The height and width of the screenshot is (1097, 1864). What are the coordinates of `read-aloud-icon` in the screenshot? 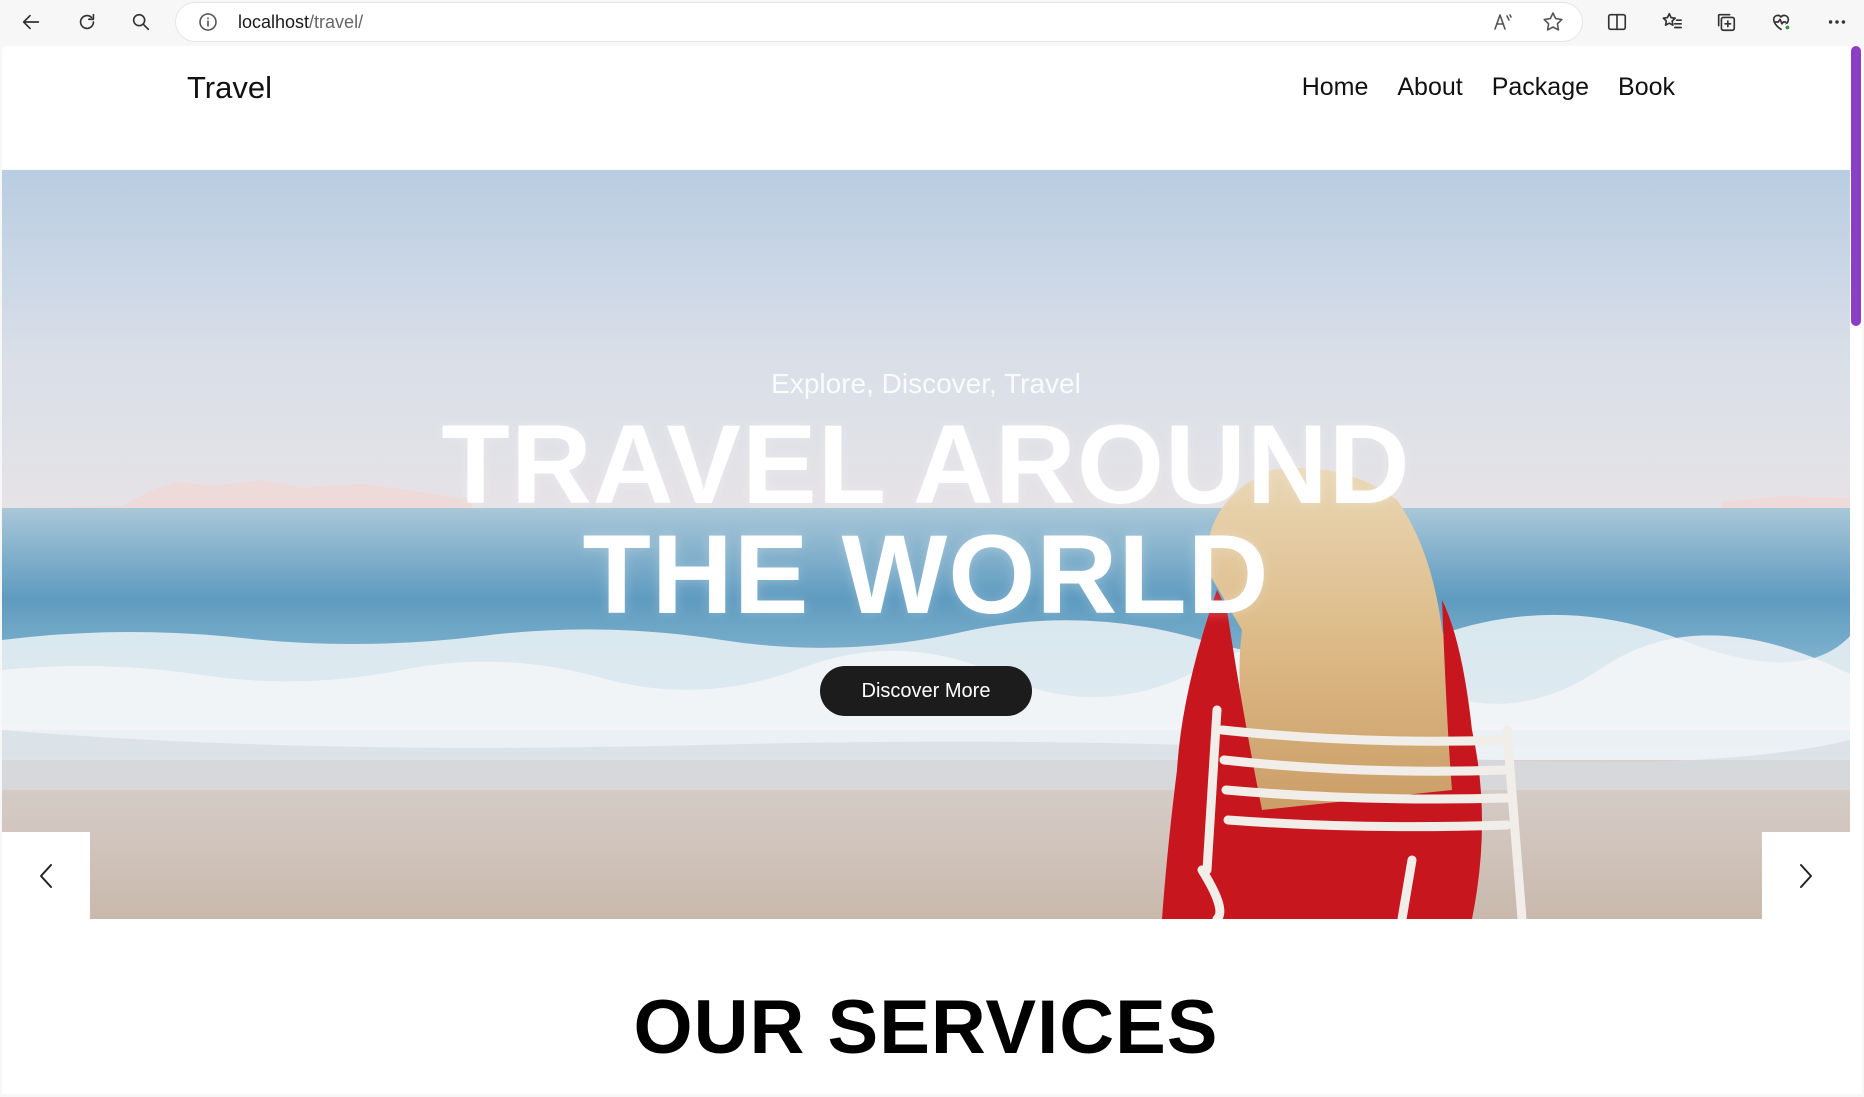 It's located at (1503, 22).